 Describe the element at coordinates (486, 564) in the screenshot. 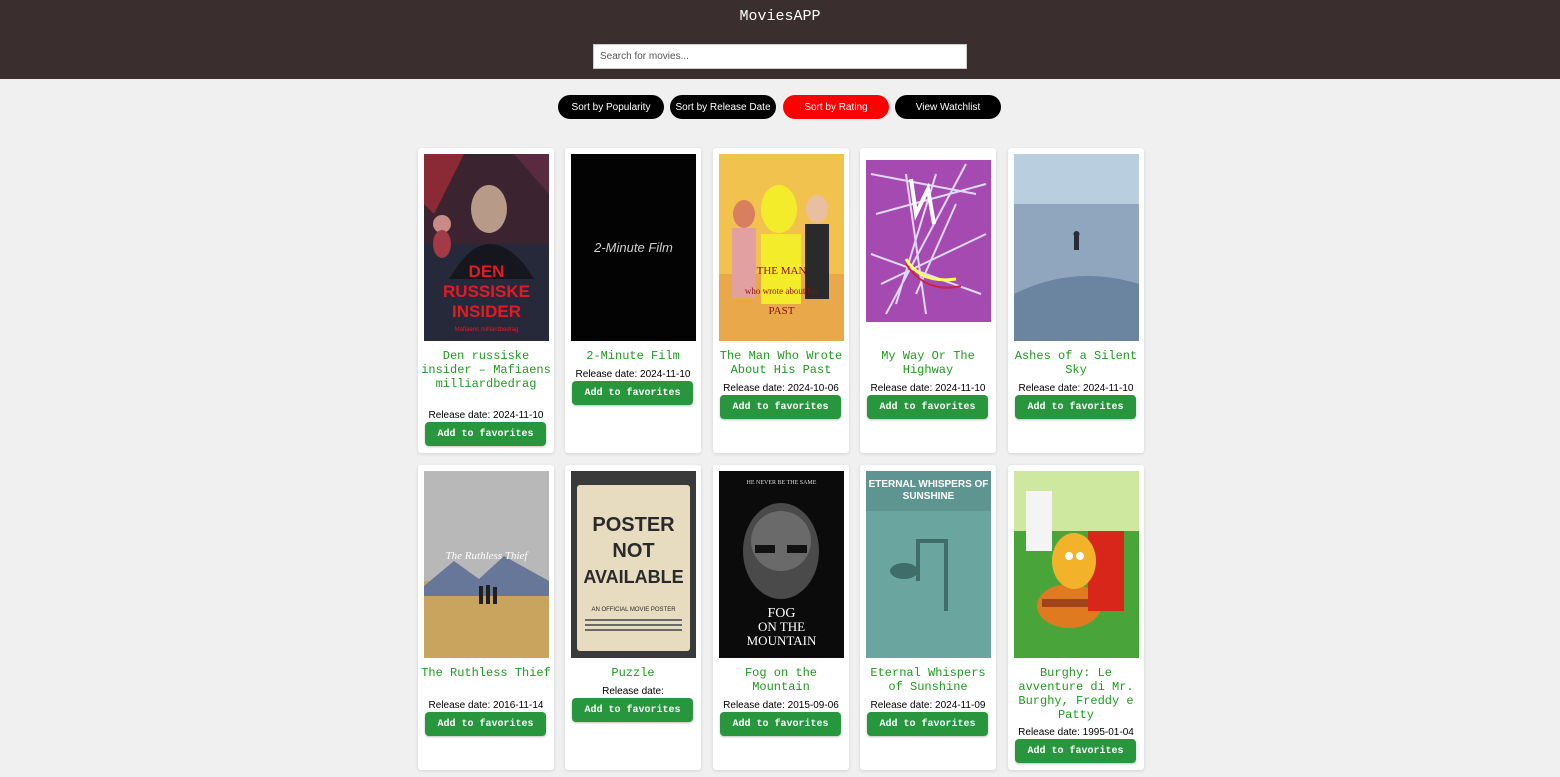

I see `movie-poster: The Ruthless Thief` at that location.